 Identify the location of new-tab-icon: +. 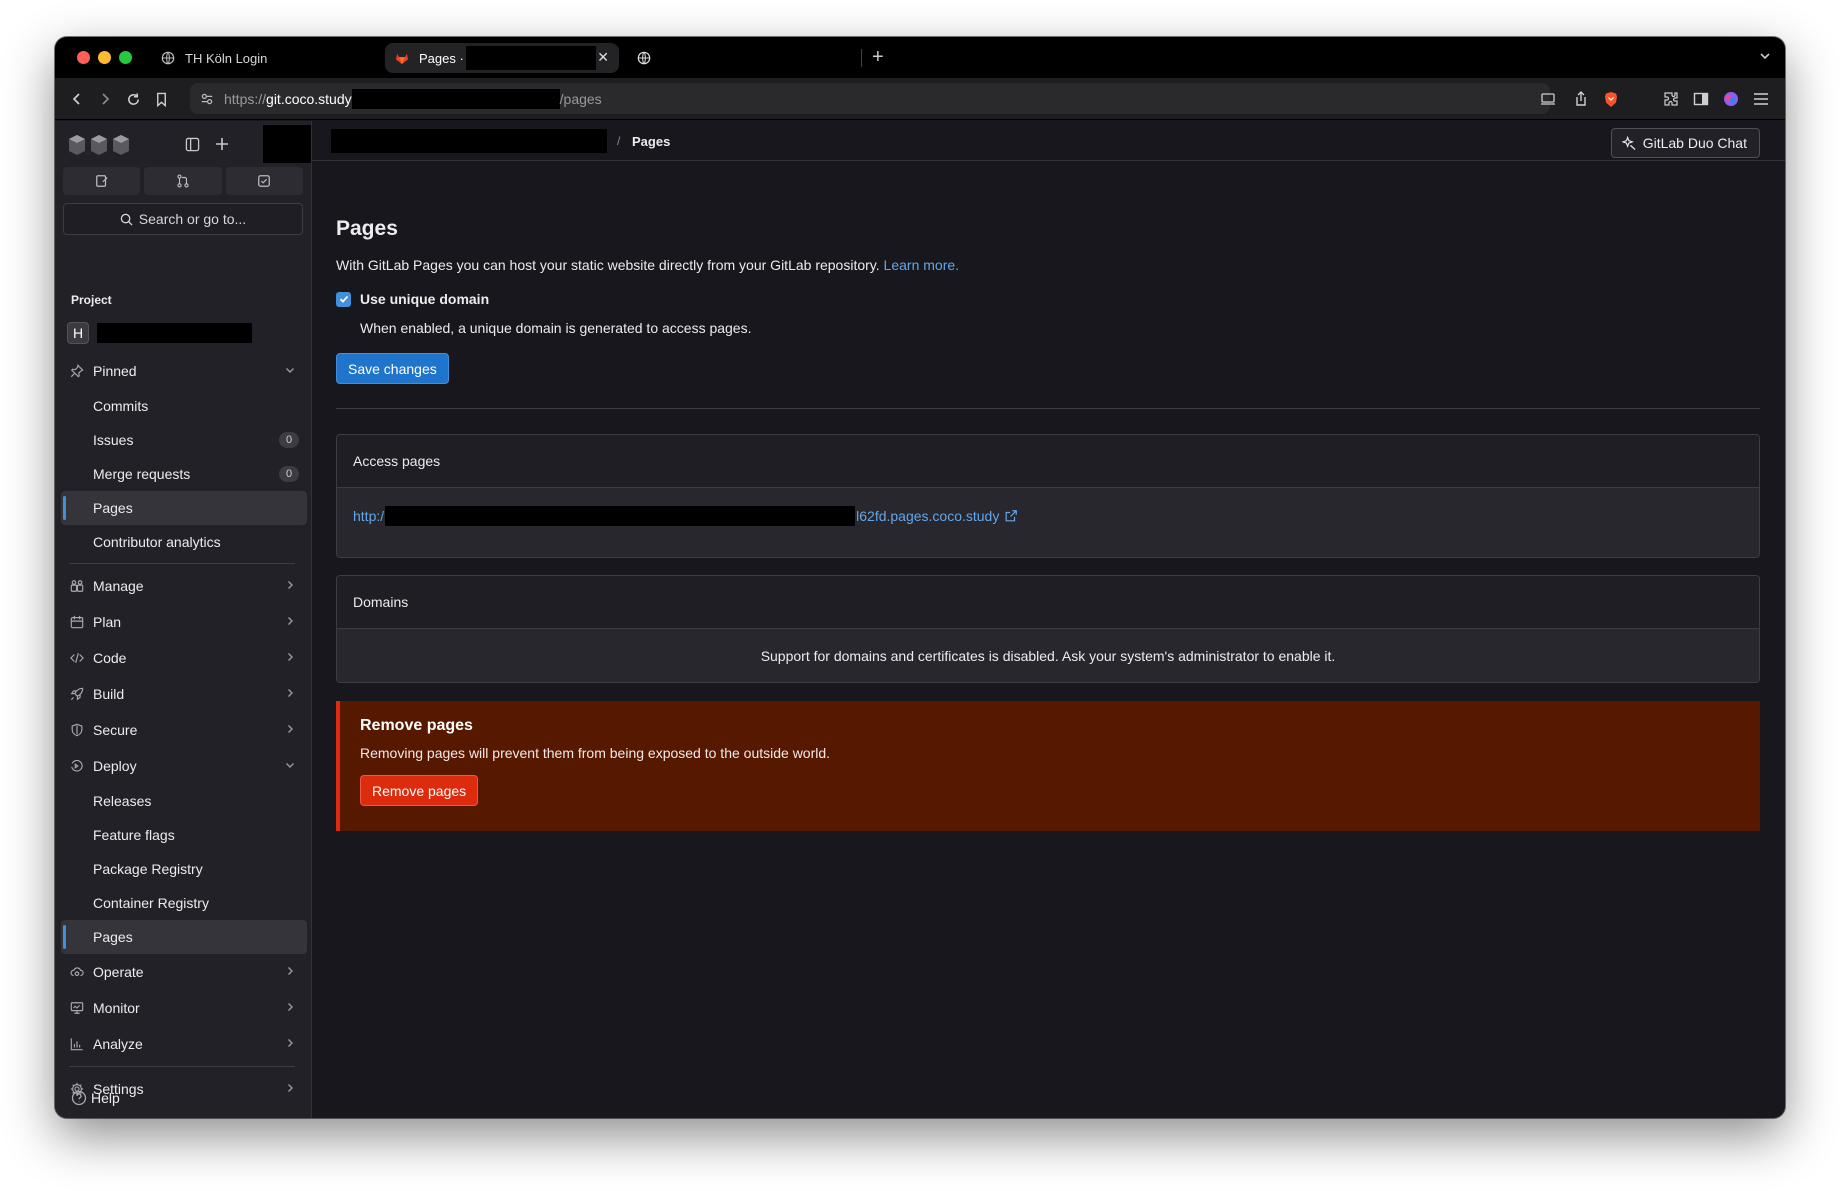
(878, 57).